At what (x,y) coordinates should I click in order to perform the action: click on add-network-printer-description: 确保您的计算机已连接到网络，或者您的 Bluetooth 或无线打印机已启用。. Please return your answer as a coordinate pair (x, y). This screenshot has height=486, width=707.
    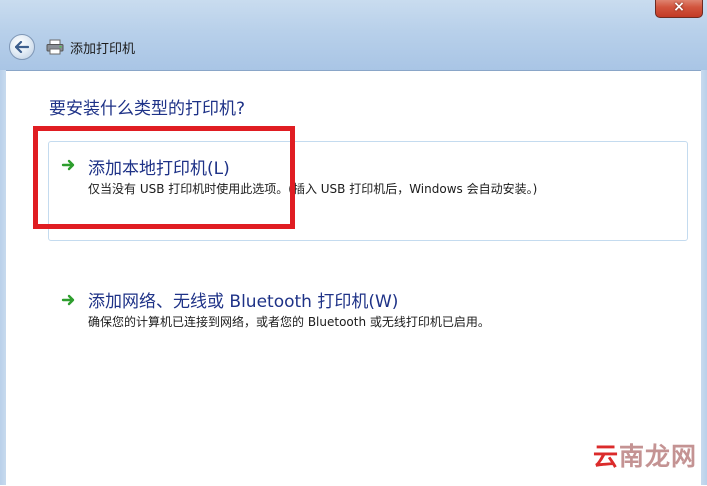
    Looking at the image, I should click on (289, 322).